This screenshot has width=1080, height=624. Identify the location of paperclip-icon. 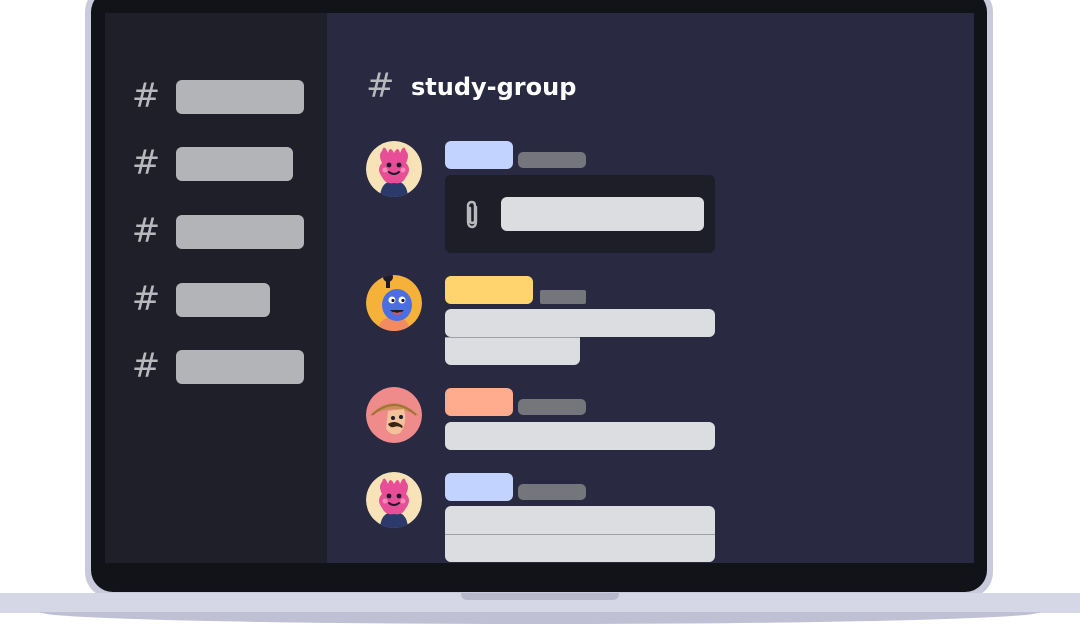
(472, 214).